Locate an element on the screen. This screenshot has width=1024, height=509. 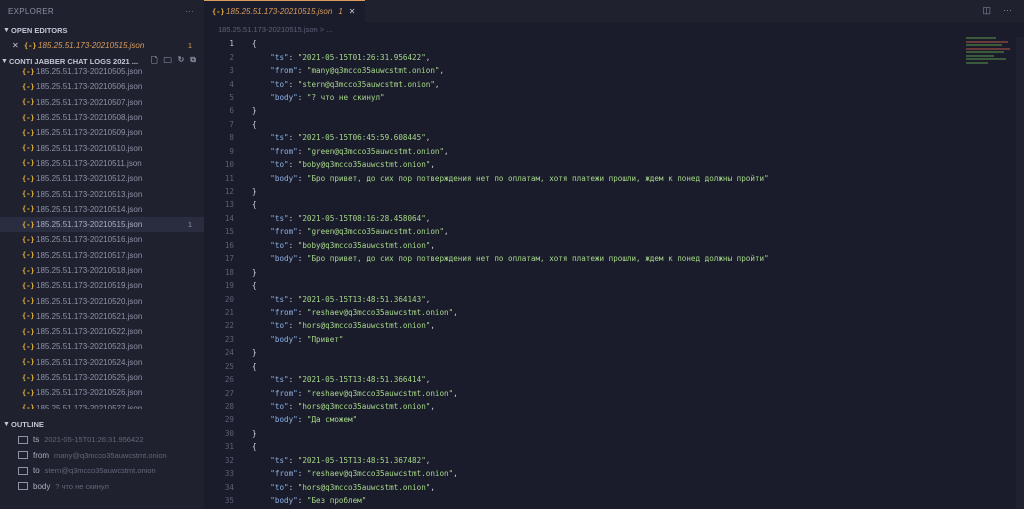
file-name: 185.25.51.173-20210505.json is located at coordinates (89, 72).